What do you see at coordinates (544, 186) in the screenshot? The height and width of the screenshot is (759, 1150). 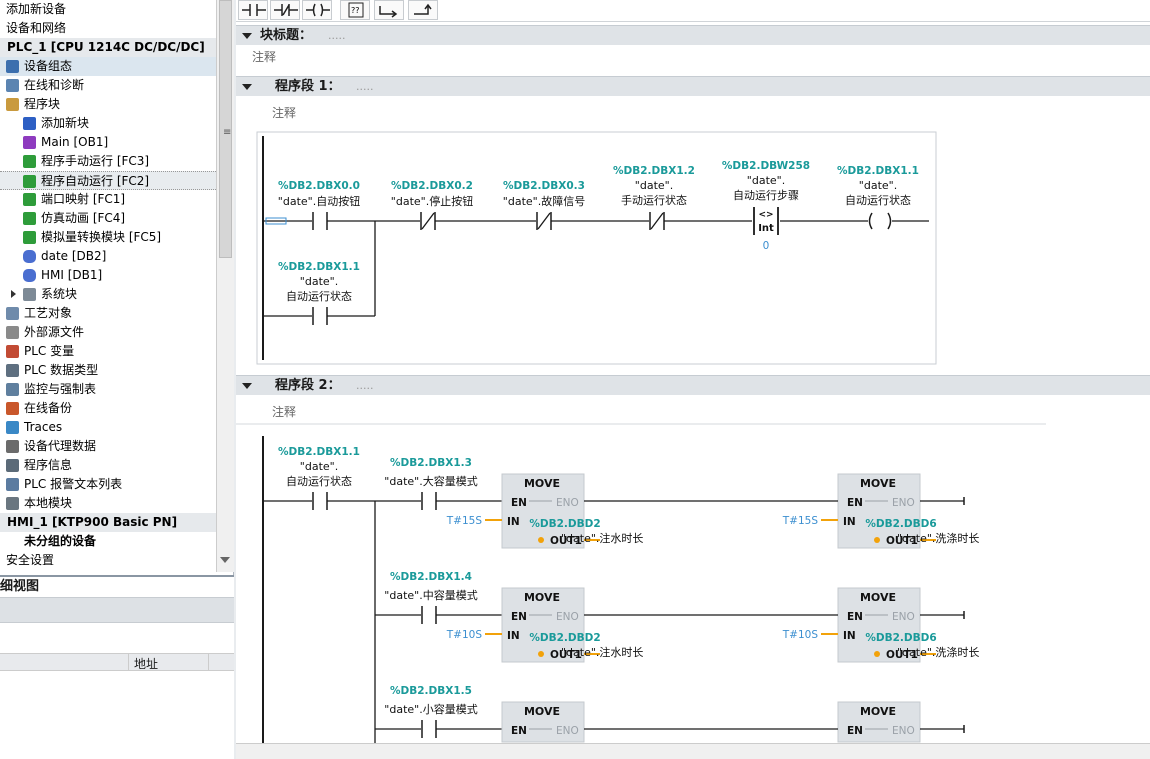 I see `operand-address: %DB2.DBX0.3` at bounding box center [544, 186].